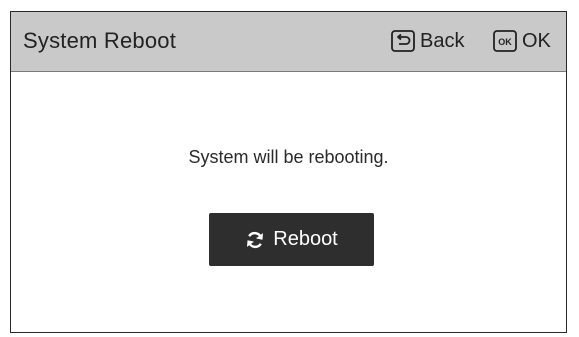 Image resolution: width=579 pixels, height=337 pixels. Describe the element at coordinates (288, 157) in the screenshot. I see `reboot-message: System will be rebooting.` at that location.